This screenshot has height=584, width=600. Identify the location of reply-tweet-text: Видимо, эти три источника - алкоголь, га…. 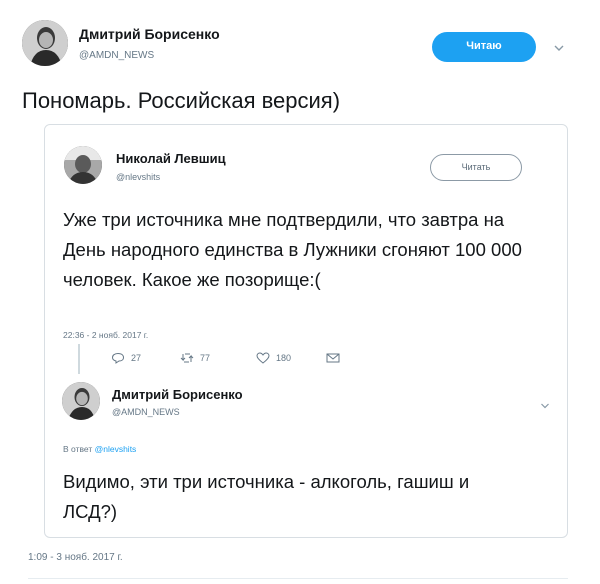
(266, 496).